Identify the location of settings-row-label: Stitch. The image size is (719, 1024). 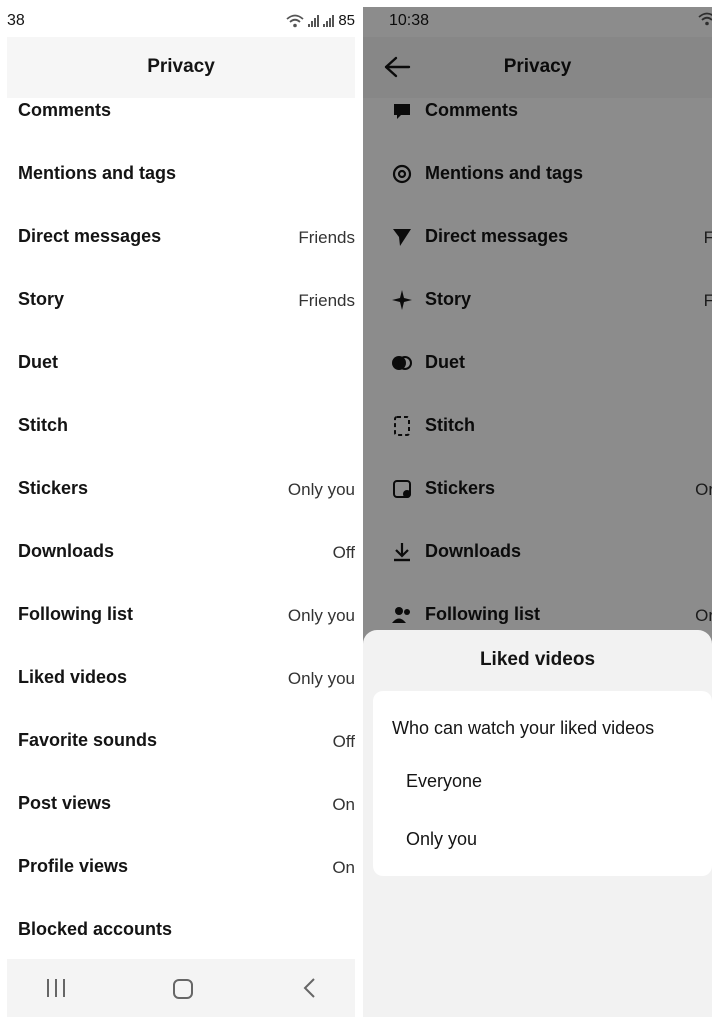
(43, 425).